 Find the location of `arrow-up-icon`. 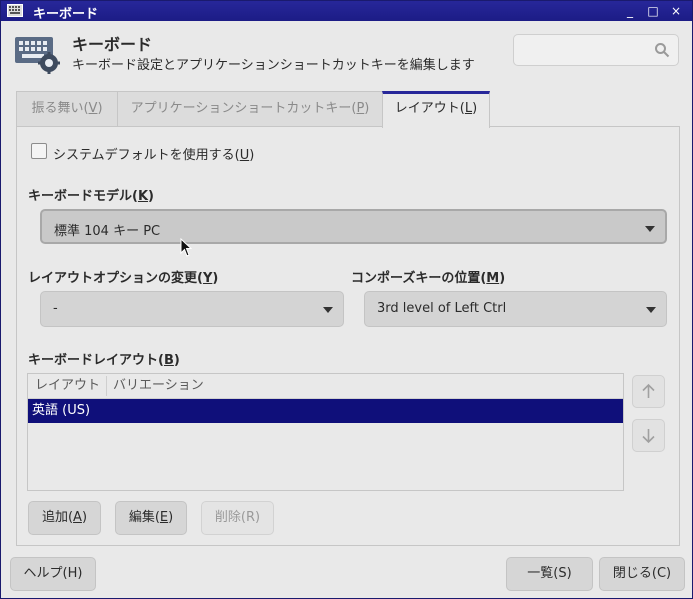

arrow-up-icon is located at coordinates (648, 390).